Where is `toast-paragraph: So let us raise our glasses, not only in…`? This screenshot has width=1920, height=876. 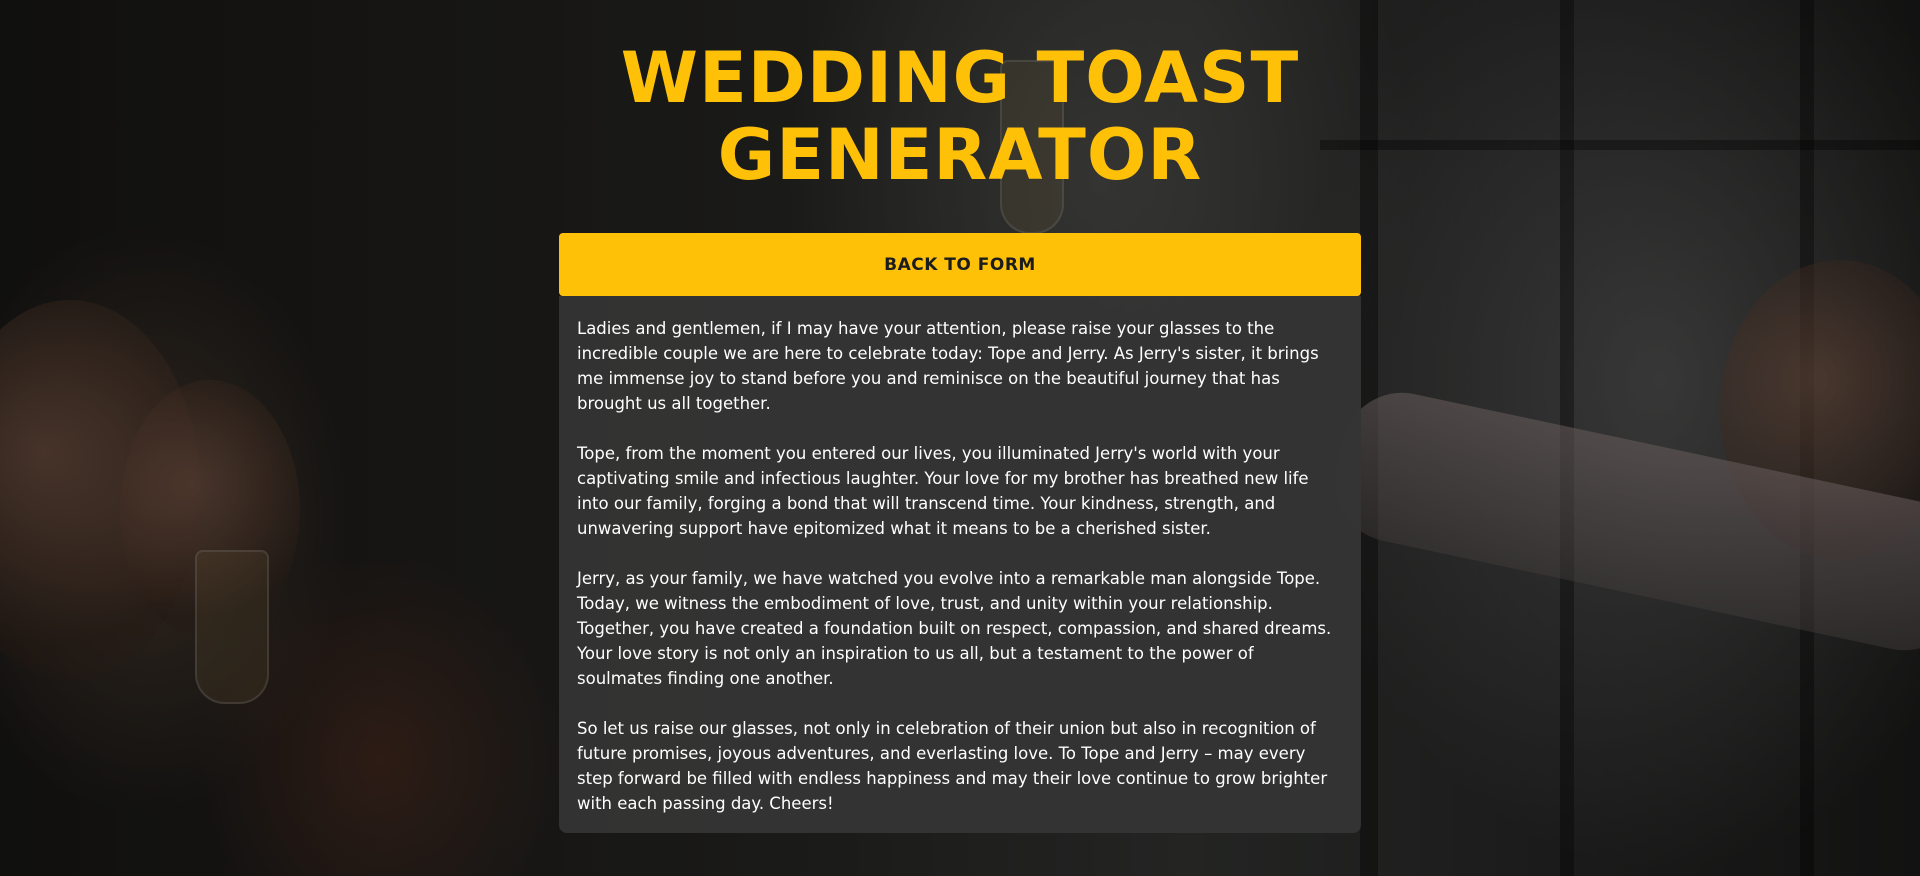
toast-paragraph: So let us raise our glasses, not only in… is located at coordinates (952, 766).